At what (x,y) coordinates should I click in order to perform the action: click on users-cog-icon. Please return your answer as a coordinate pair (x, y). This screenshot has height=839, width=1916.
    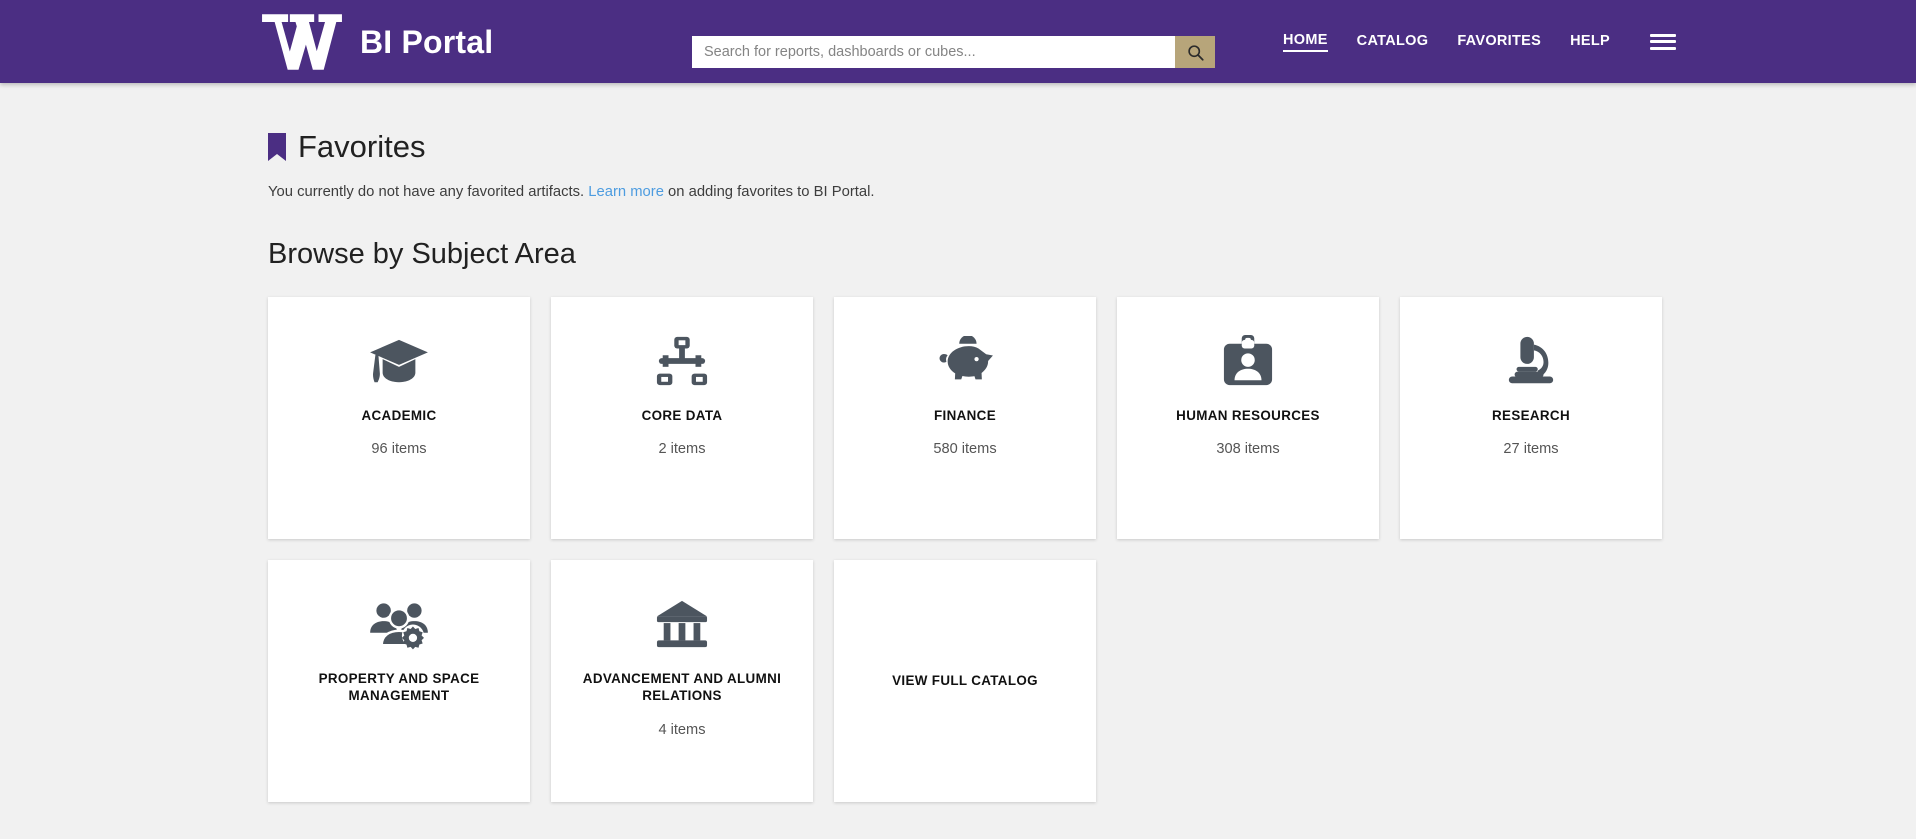
    Looking at the image, I should click on (399, 625).